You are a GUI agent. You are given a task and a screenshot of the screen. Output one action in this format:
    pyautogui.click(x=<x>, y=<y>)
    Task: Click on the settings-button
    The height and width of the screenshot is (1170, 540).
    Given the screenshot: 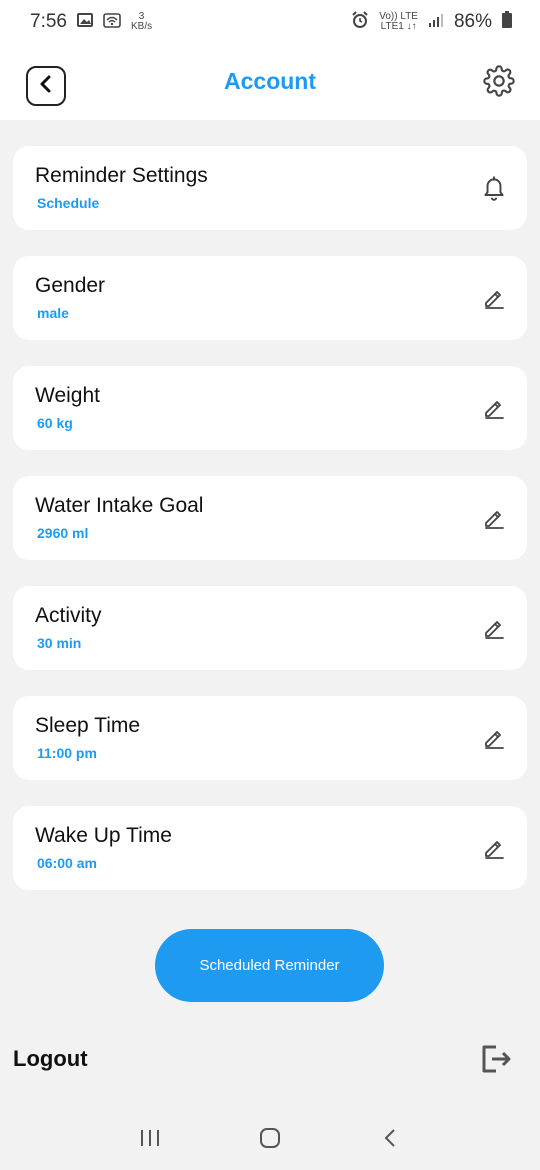 What is the action you would take?
    pyautogui.click(x=499, y=83)
    